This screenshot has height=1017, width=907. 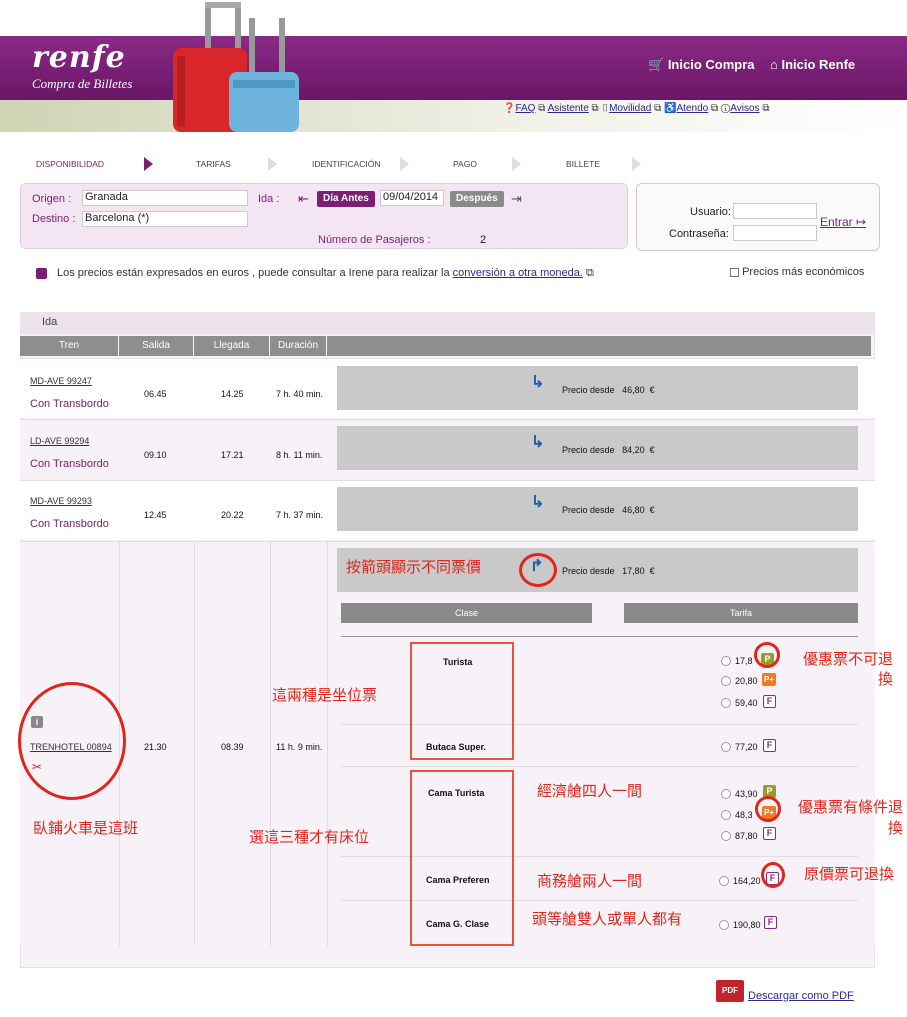 What do you see at coordinates (747, 881) in the screenshot?
I see `fare-price: 164,20` at bounding box center [747, 881].